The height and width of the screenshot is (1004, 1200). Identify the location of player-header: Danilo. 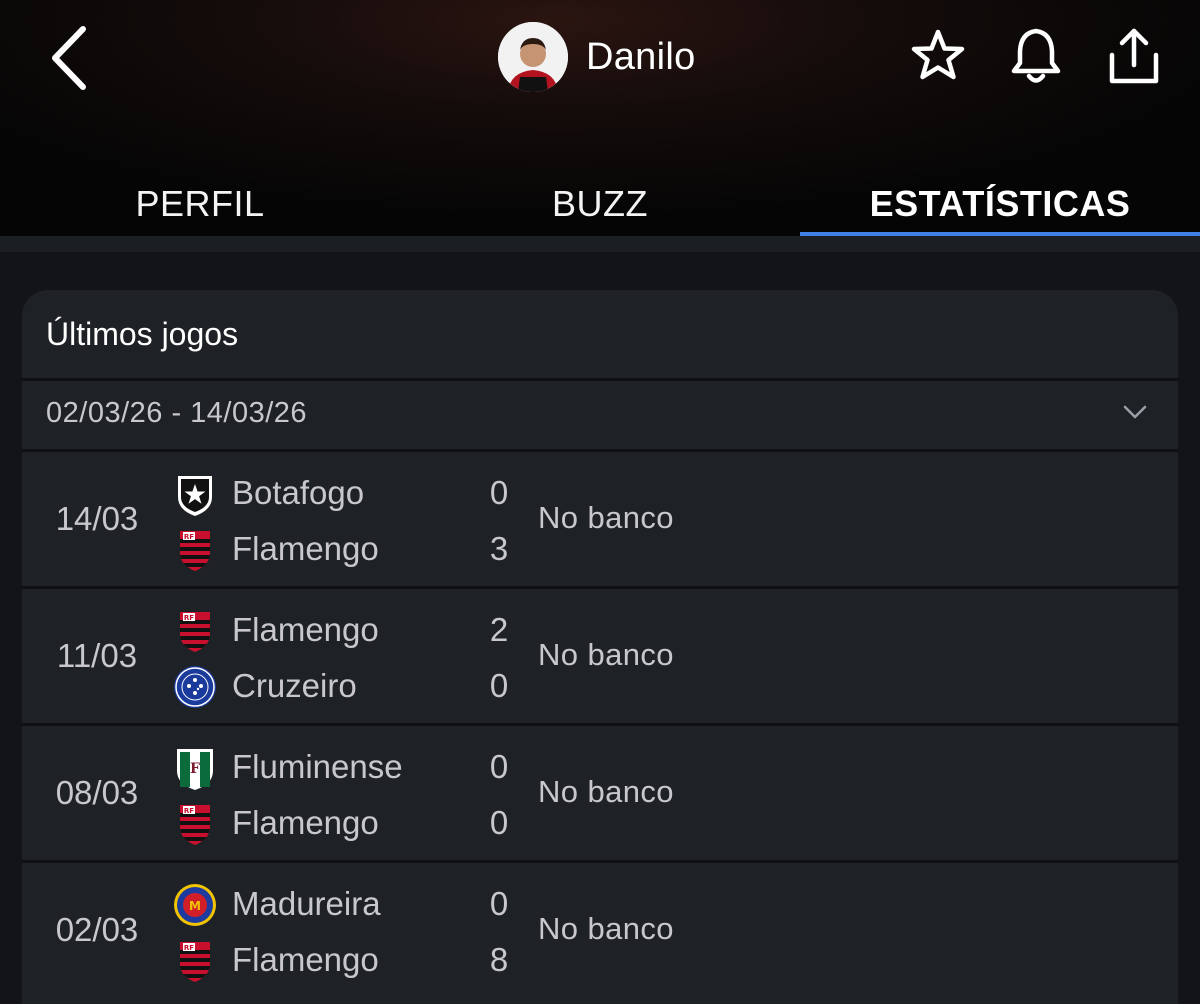
(597, 57).